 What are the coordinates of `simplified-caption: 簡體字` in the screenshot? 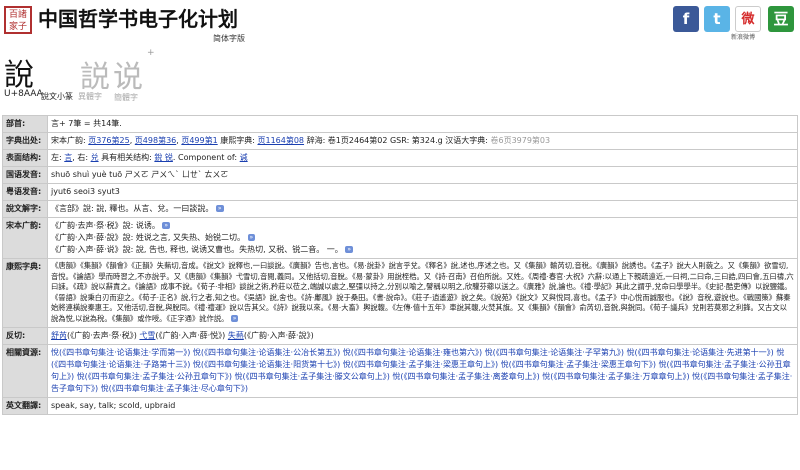 It's located at (126, 97).